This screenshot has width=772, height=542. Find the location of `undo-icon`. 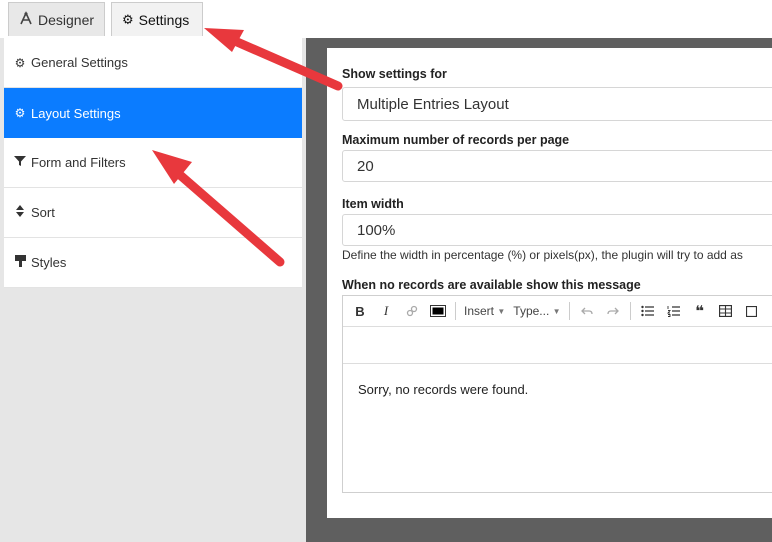

undo-icon is located at coordinates (586, 311).